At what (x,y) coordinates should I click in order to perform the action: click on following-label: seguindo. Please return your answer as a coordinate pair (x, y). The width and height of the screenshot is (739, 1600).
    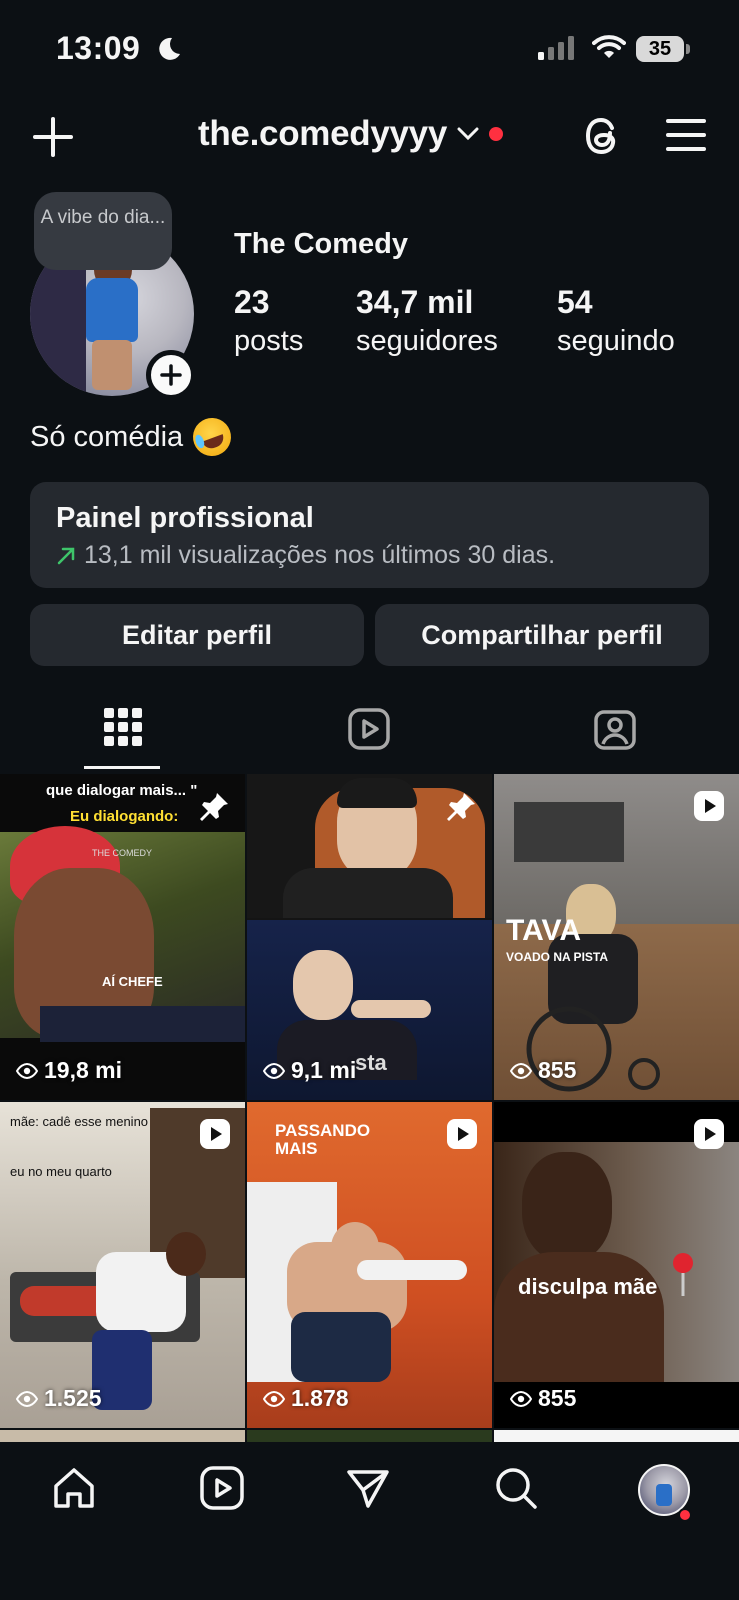
    Looking at the image, I should click on (616, 341).